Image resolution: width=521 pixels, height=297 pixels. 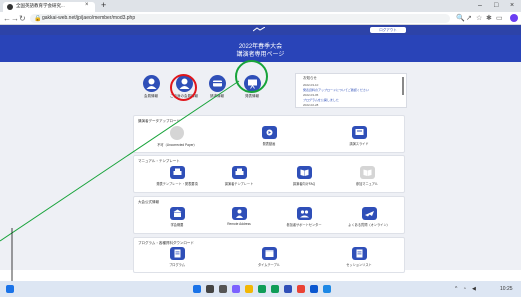 I want to click on tab-close-icon: ×, so click(x=87, y=5).